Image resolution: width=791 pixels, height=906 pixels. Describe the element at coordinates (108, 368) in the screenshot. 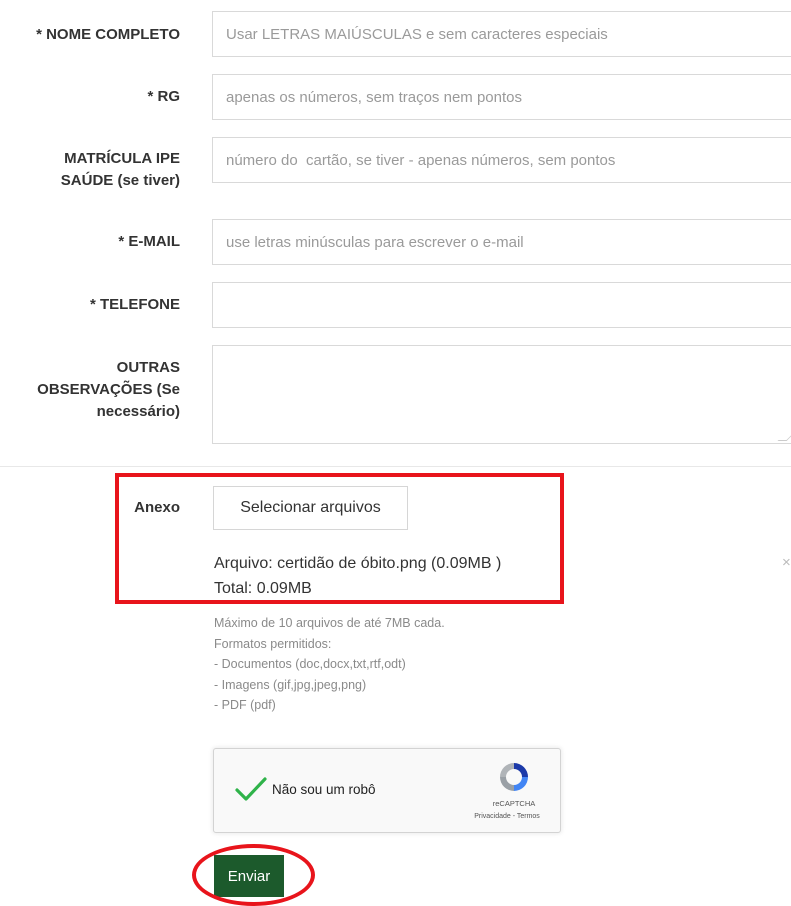

I see `label-outras-observacoes-line1: OUTRAS` at that location.